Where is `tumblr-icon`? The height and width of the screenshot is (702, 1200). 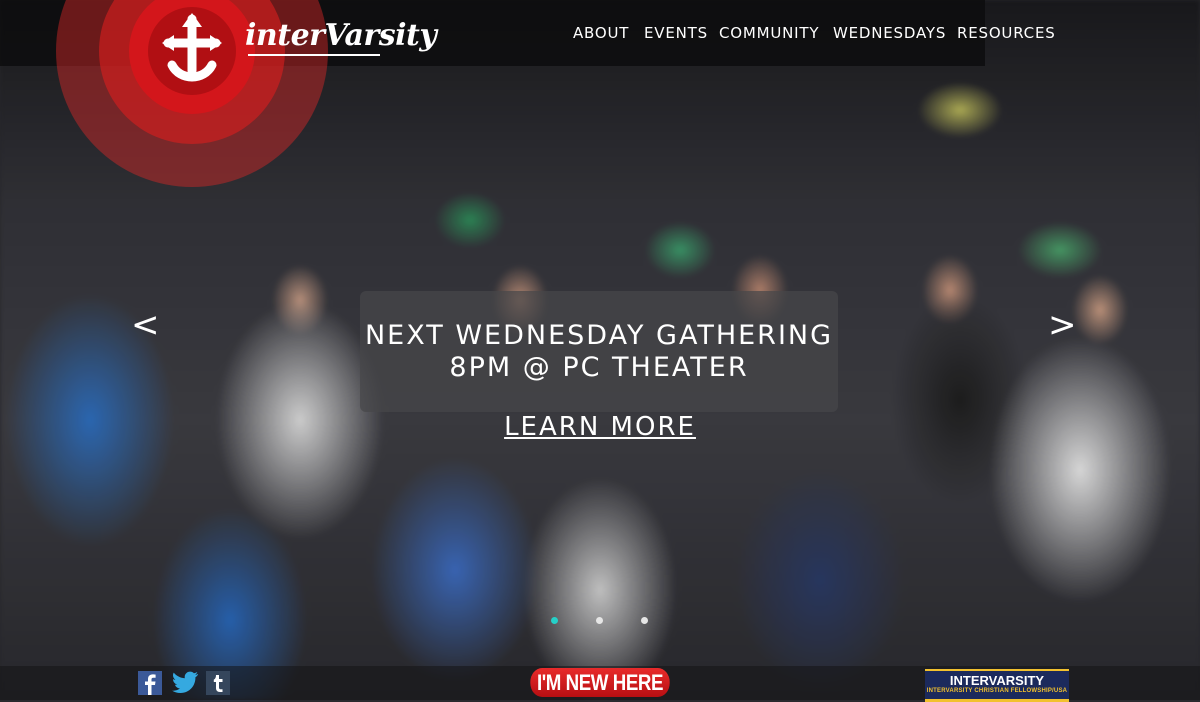
tumblr-icon is located at coordinates (218, 683).